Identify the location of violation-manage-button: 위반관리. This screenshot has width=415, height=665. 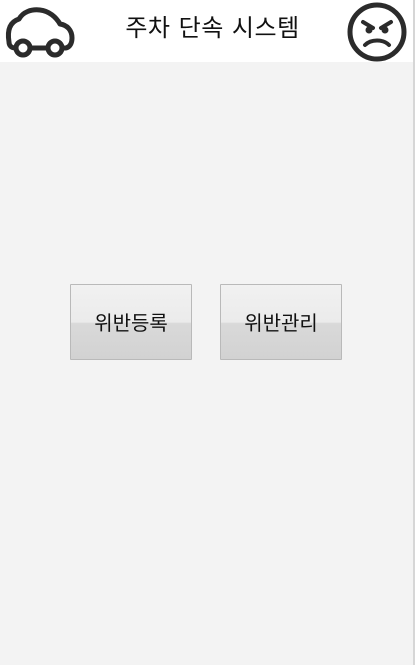
(281, 322).